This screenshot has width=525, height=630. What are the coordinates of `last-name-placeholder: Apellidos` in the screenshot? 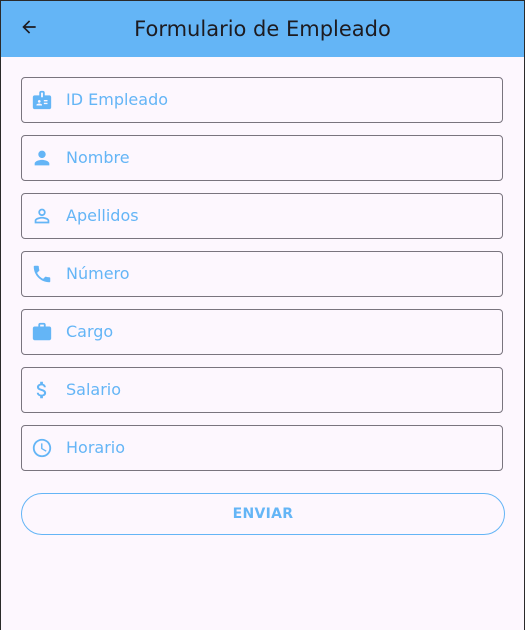 It's located at (102, 215).